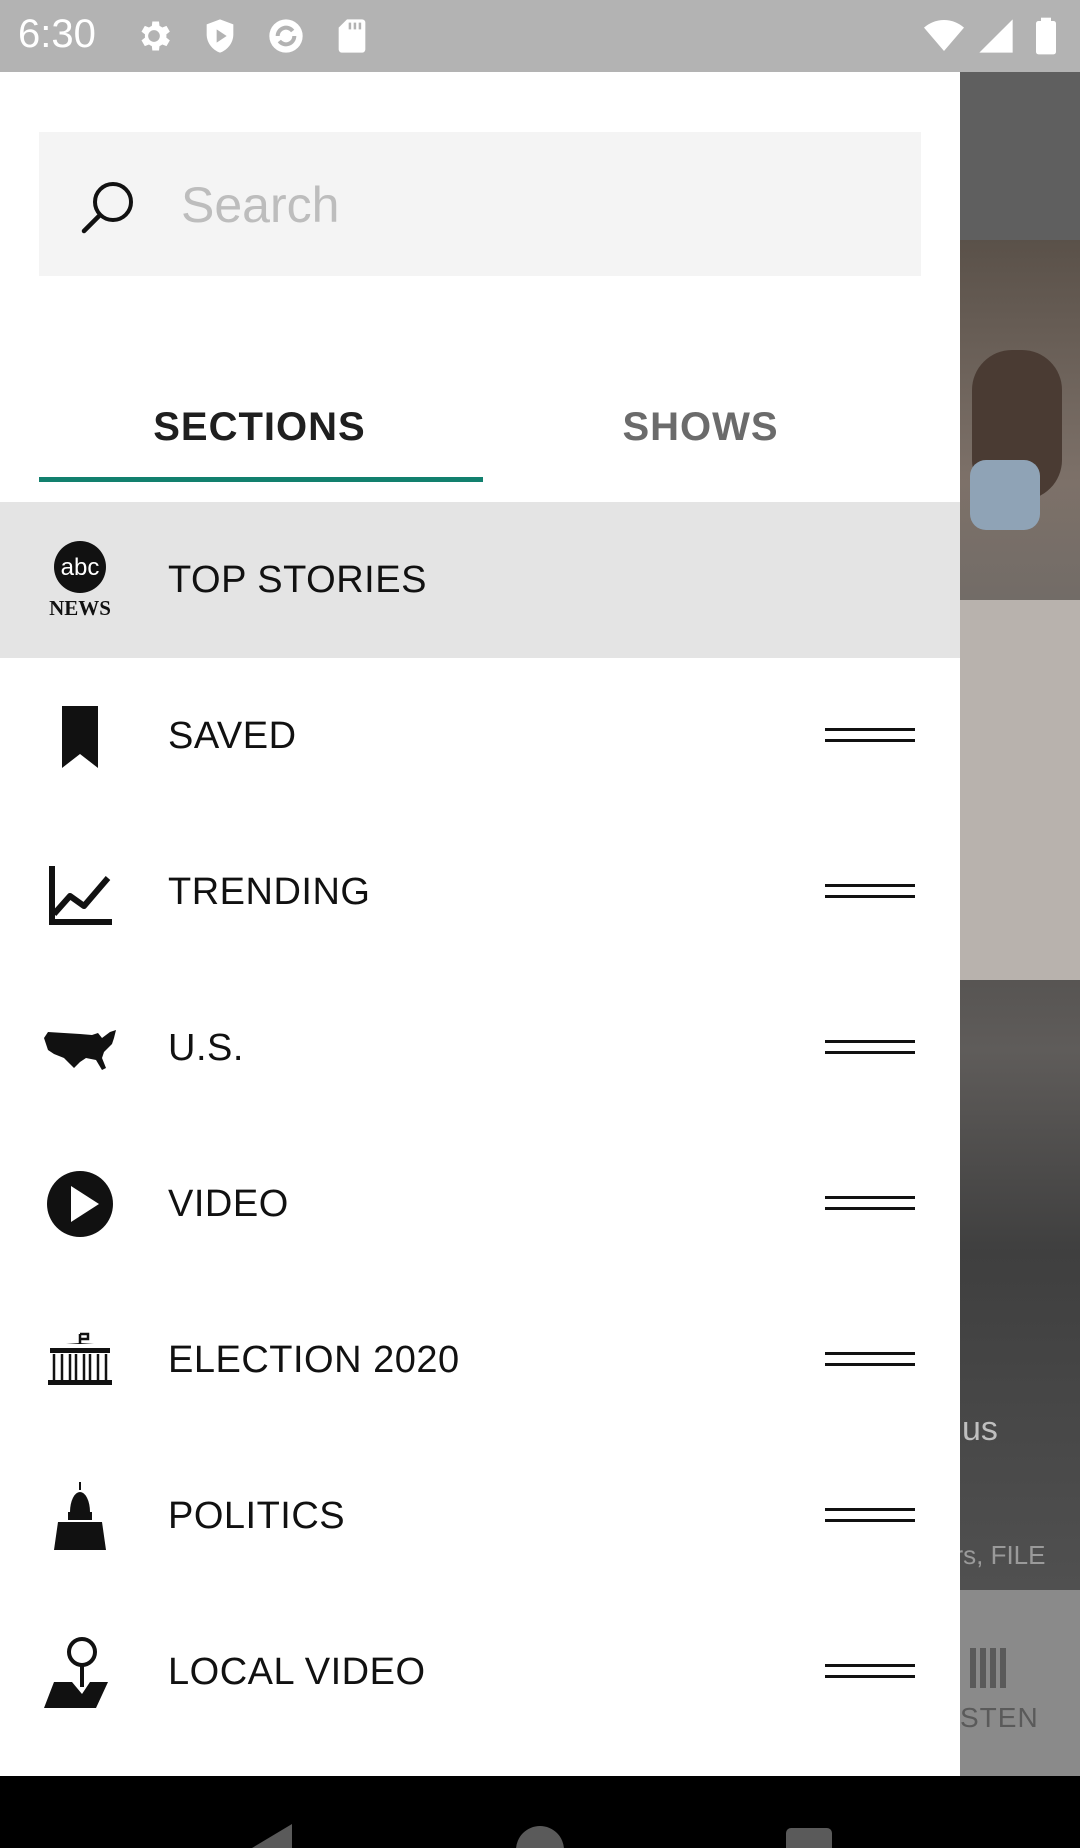 This screenshot has height=1848, width=1080. What do you see at coordinates (220, 36) in the screenshot?
I see `shield-icon` at bounding box center [220, 36].